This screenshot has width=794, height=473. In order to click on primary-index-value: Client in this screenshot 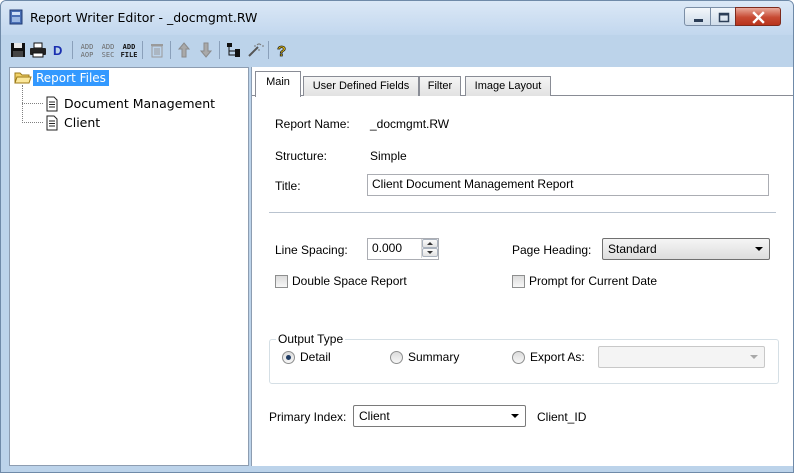, I will do `click(374, 416)`.